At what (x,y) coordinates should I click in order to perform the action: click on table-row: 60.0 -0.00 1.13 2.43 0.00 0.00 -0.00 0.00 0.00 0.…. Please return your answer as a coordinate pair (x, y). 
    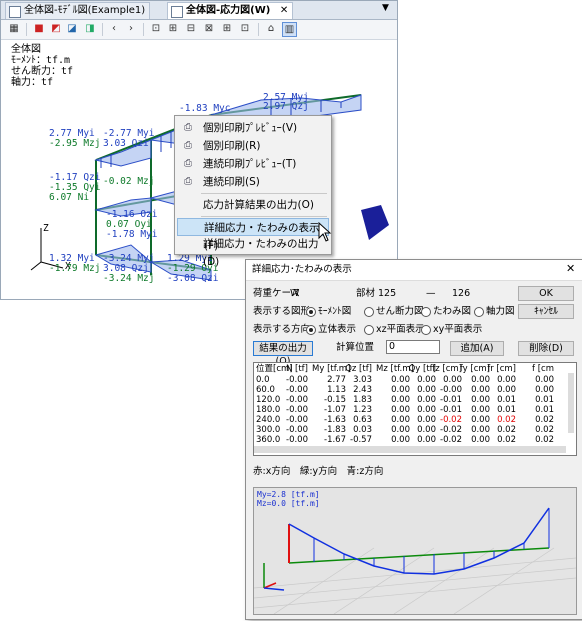
    Looking at the image, I should click on (410, 390).